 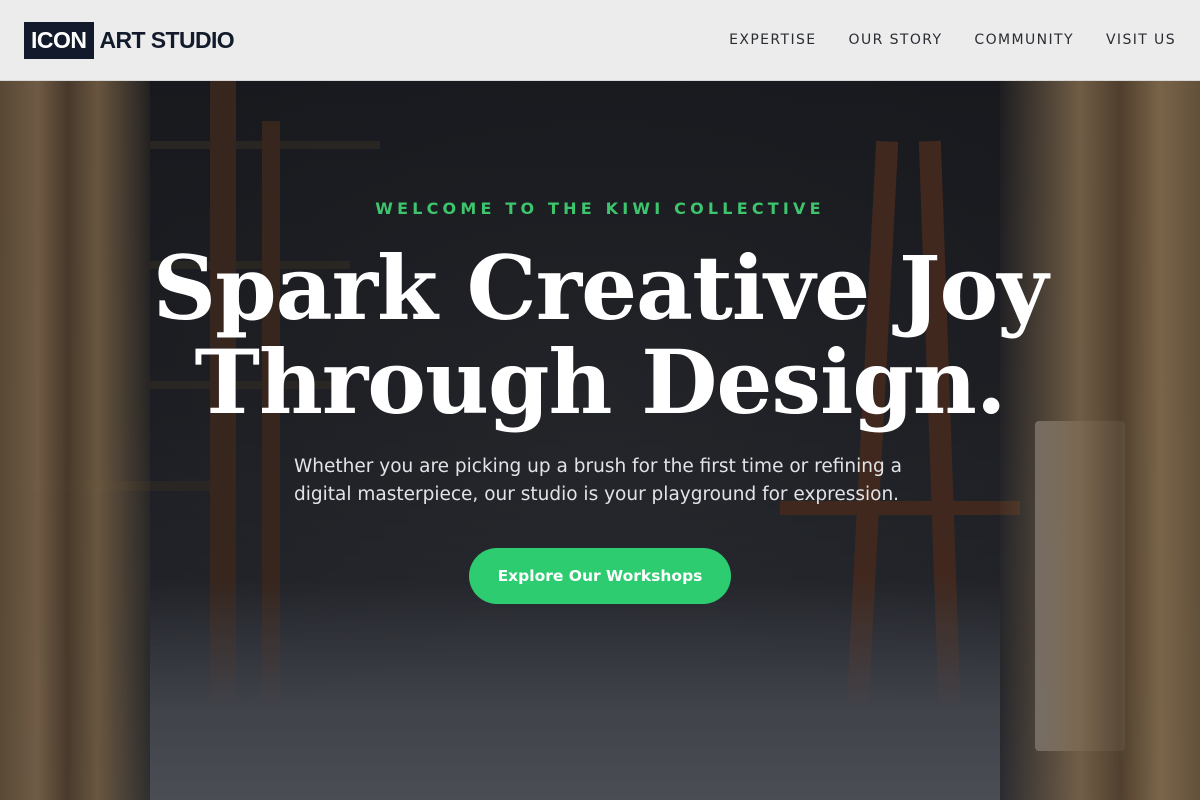 What do you see at coordinates (600, 208) in the screenshot?
I see `hero-eyebrow: WELCOME TO THE KIWI COLLECTIVE` at bounding box center [600, 208].